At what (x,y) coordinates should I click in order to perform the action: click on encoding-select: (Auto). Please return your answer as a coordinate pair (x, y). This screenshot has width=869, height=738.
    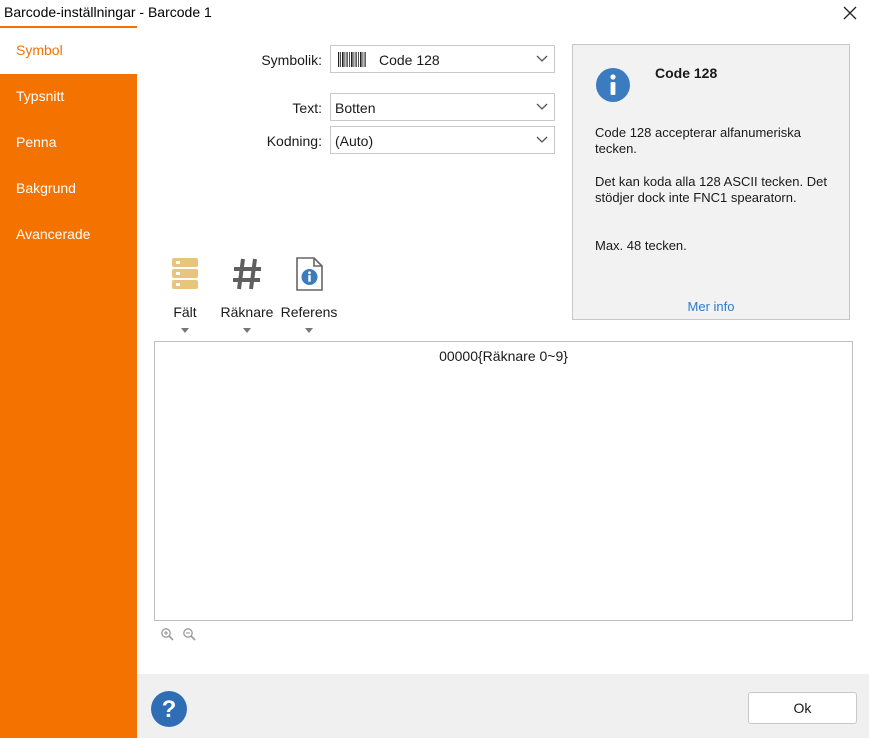
    Looking at the image, I should click on (442, 140).